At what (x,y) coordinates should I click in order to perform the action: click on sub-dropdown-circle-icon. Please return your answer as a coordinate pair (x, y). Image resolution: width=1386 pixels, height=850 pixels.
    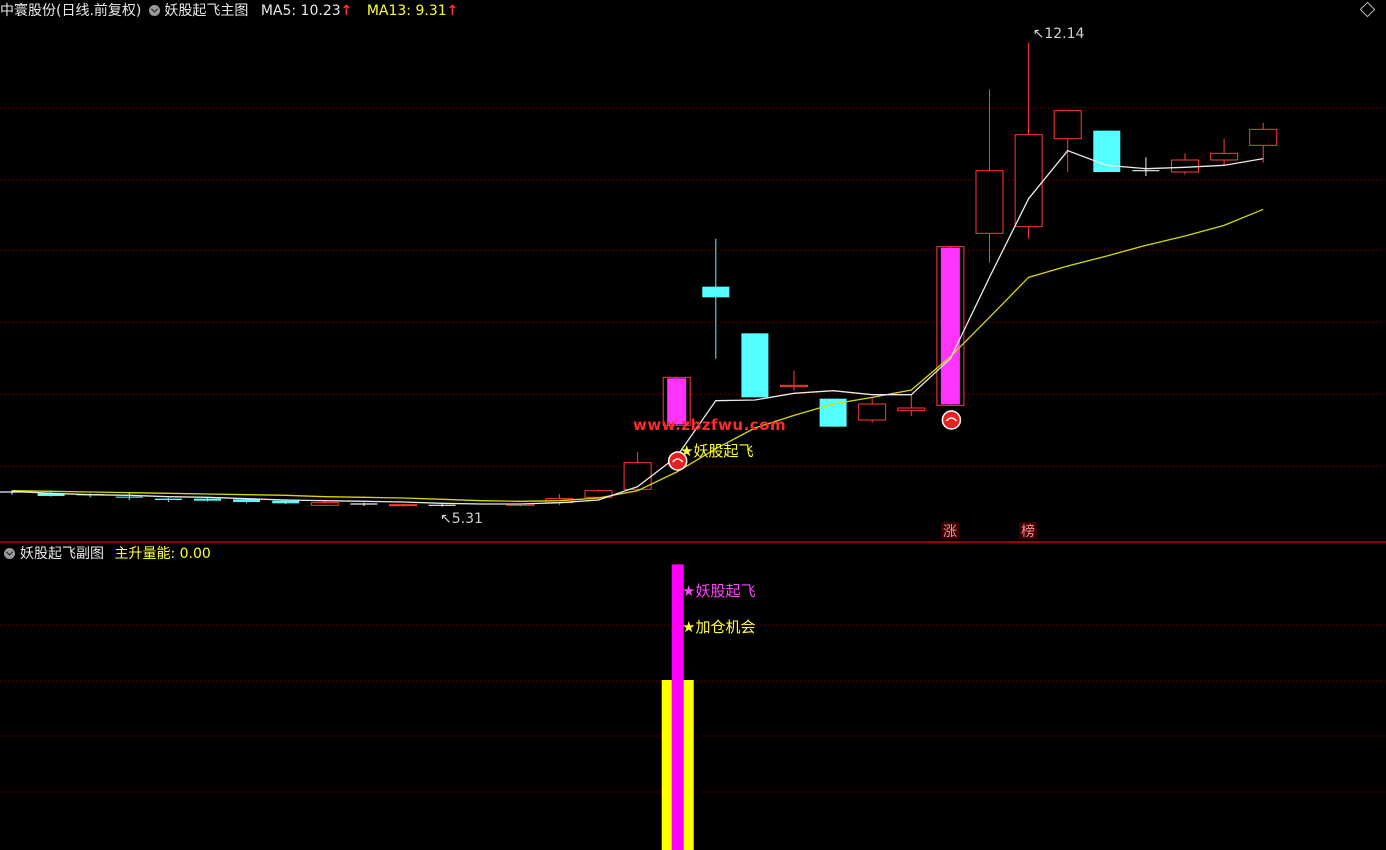
    Looking at the image, I should click on (9, 553).